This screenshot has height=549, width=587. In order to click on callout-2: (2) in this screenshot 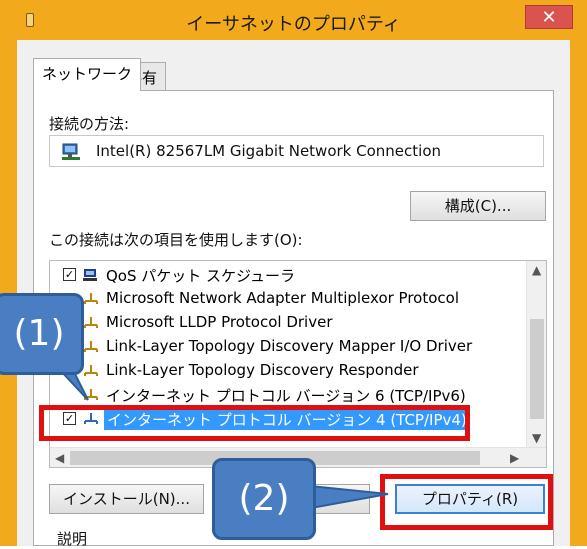, I will do `click(264, 499)`.